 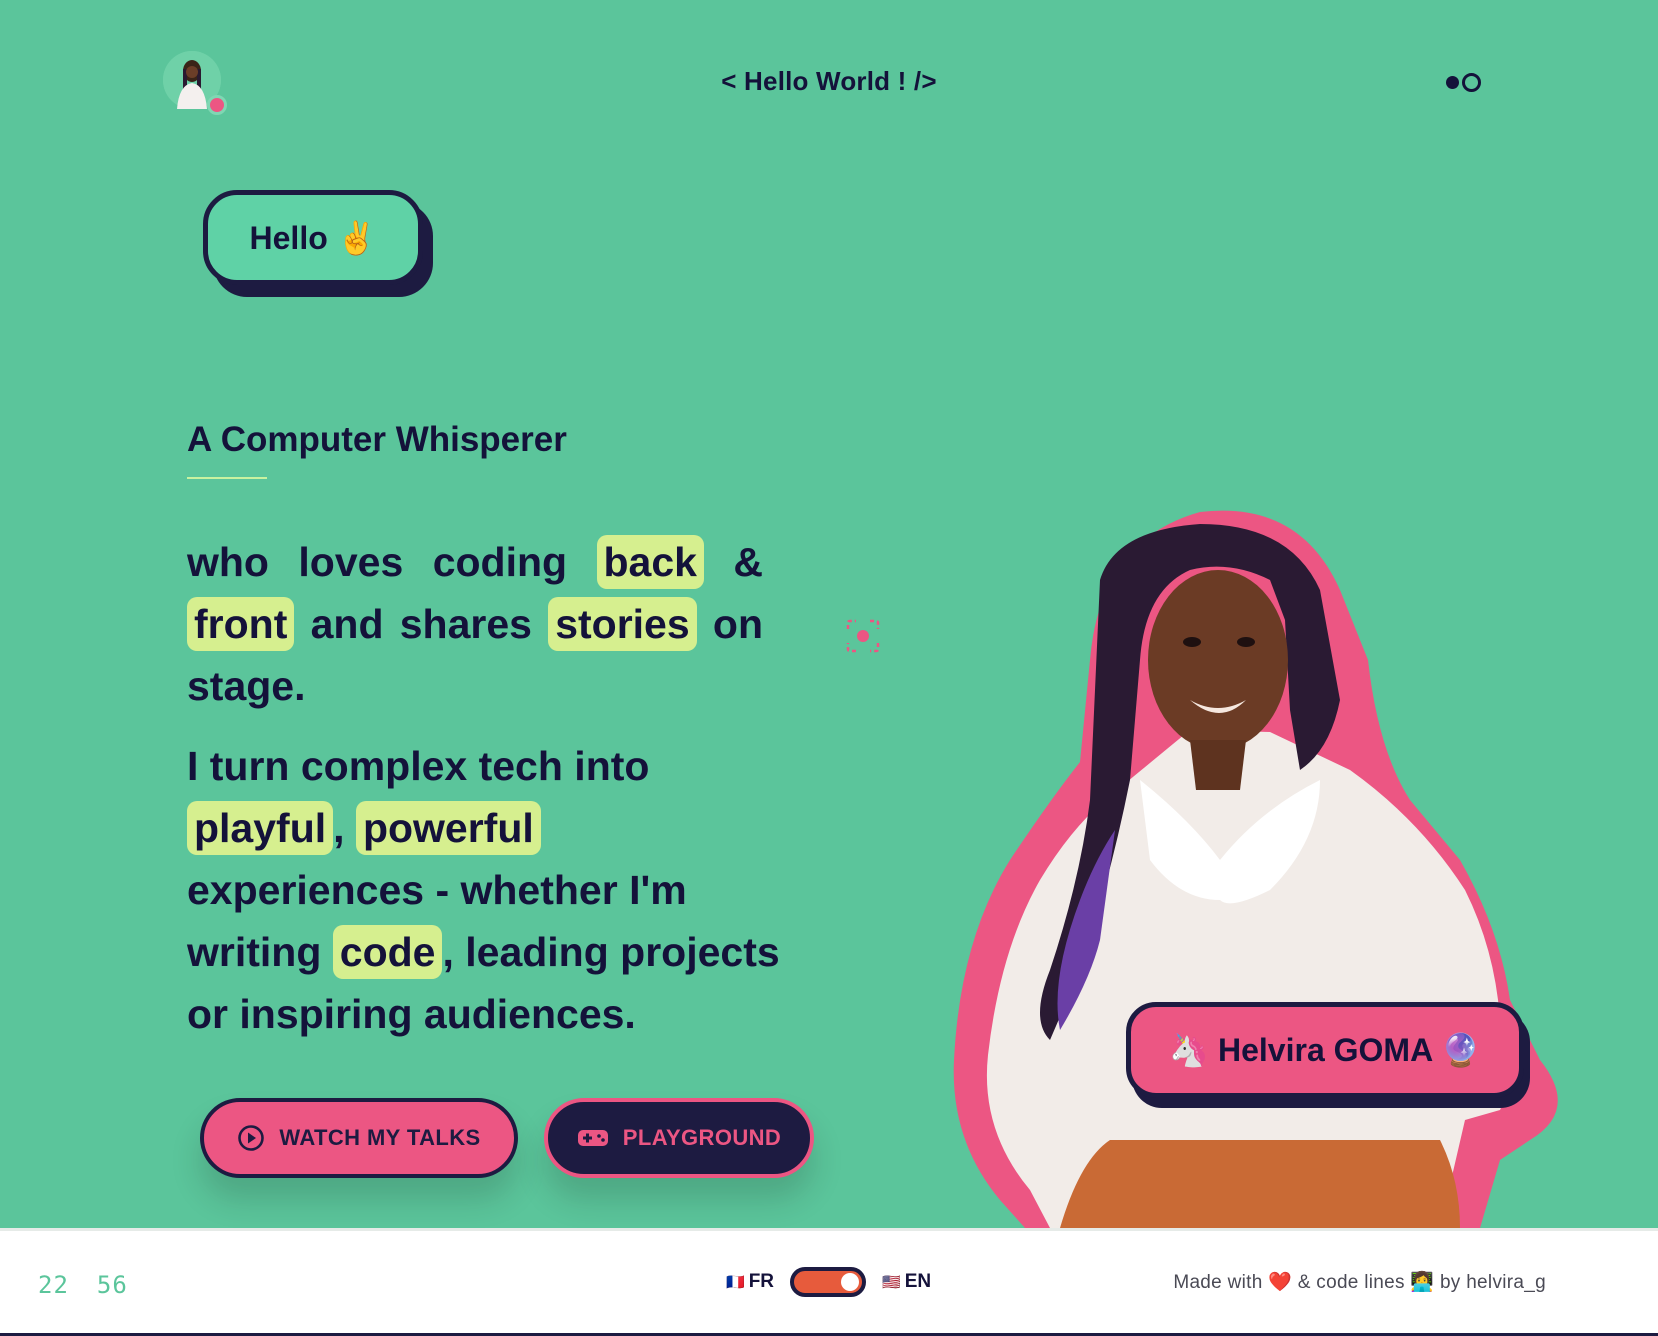 I want to click on hello-badge: Hello ✌️, so click(x=313, y=237).